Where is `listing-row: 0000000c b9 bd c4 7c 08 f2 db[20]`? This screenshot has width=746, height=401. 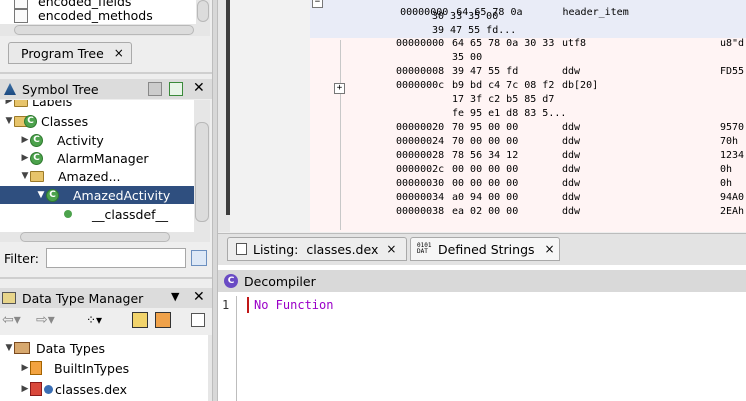
listing-row: 0000000c b9 bd c4 7c 08 f2 db[20] is located at coordinates (528, 87).